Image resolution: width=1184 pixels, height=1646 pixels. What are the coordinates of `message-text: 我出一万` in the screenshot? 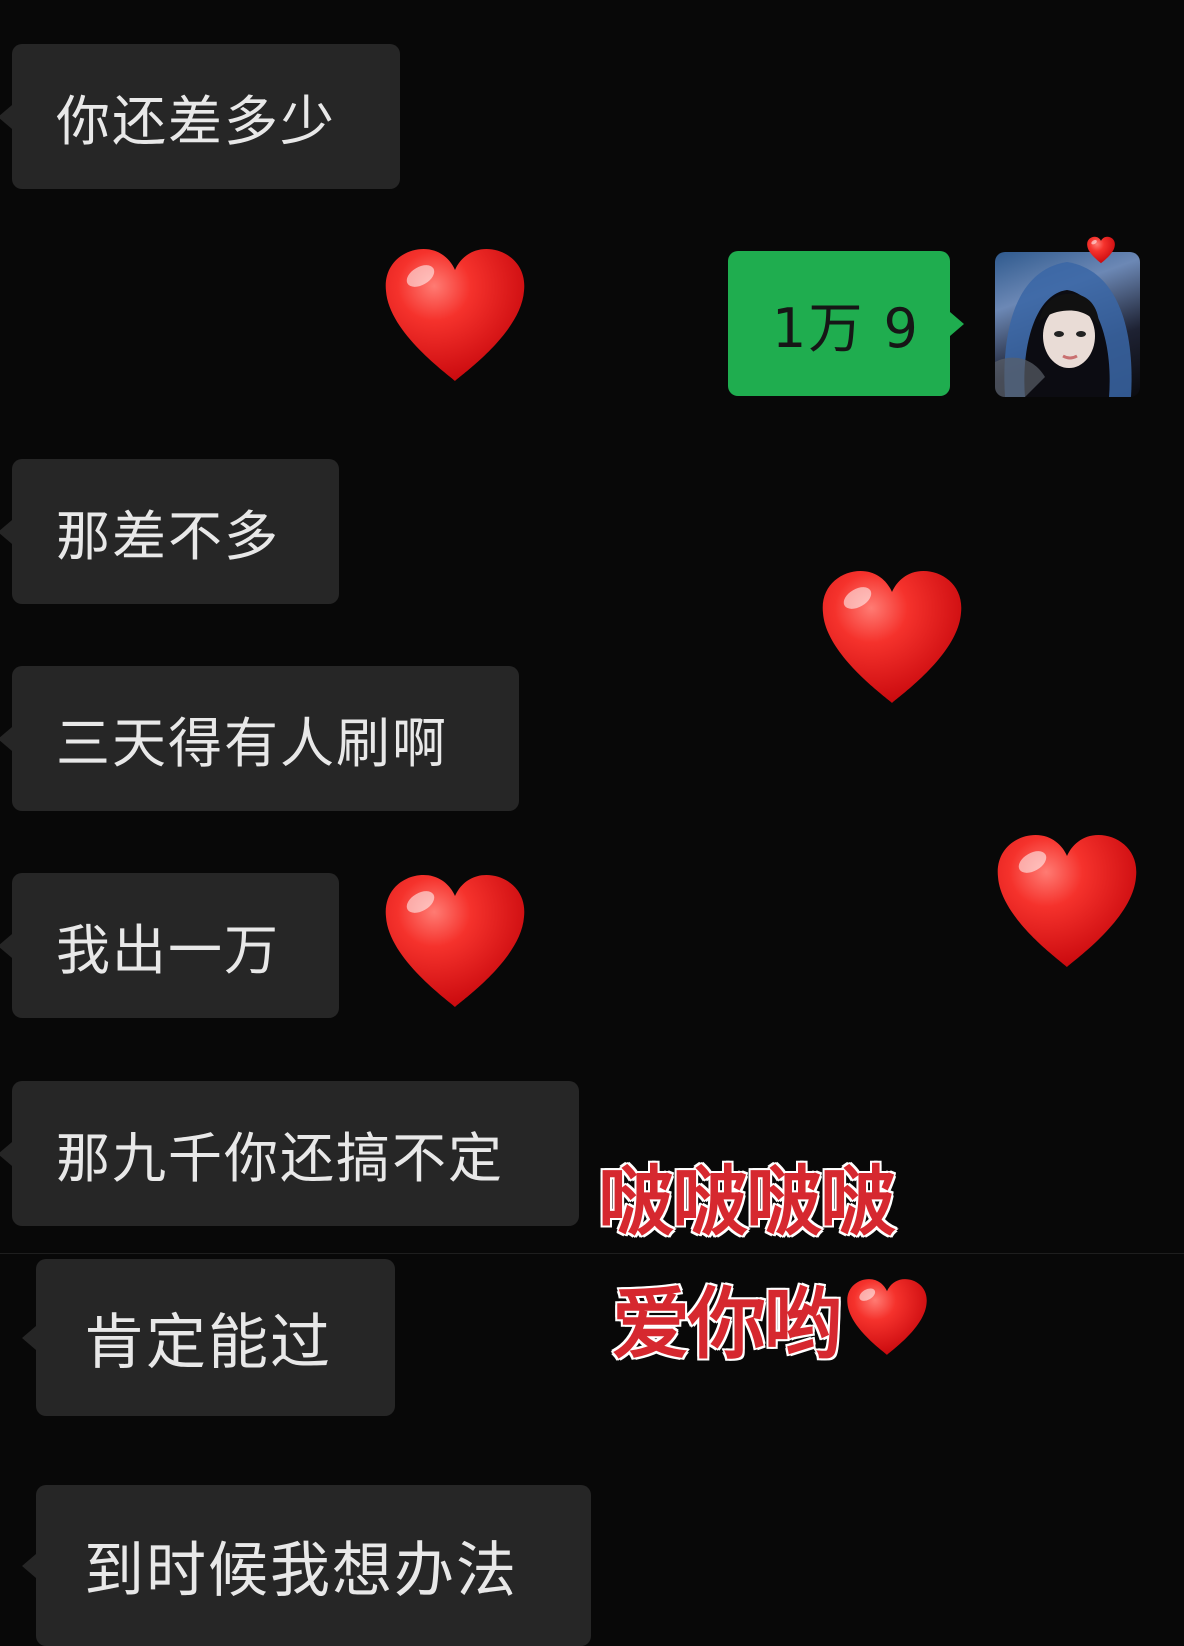 It's located at (168, 950).